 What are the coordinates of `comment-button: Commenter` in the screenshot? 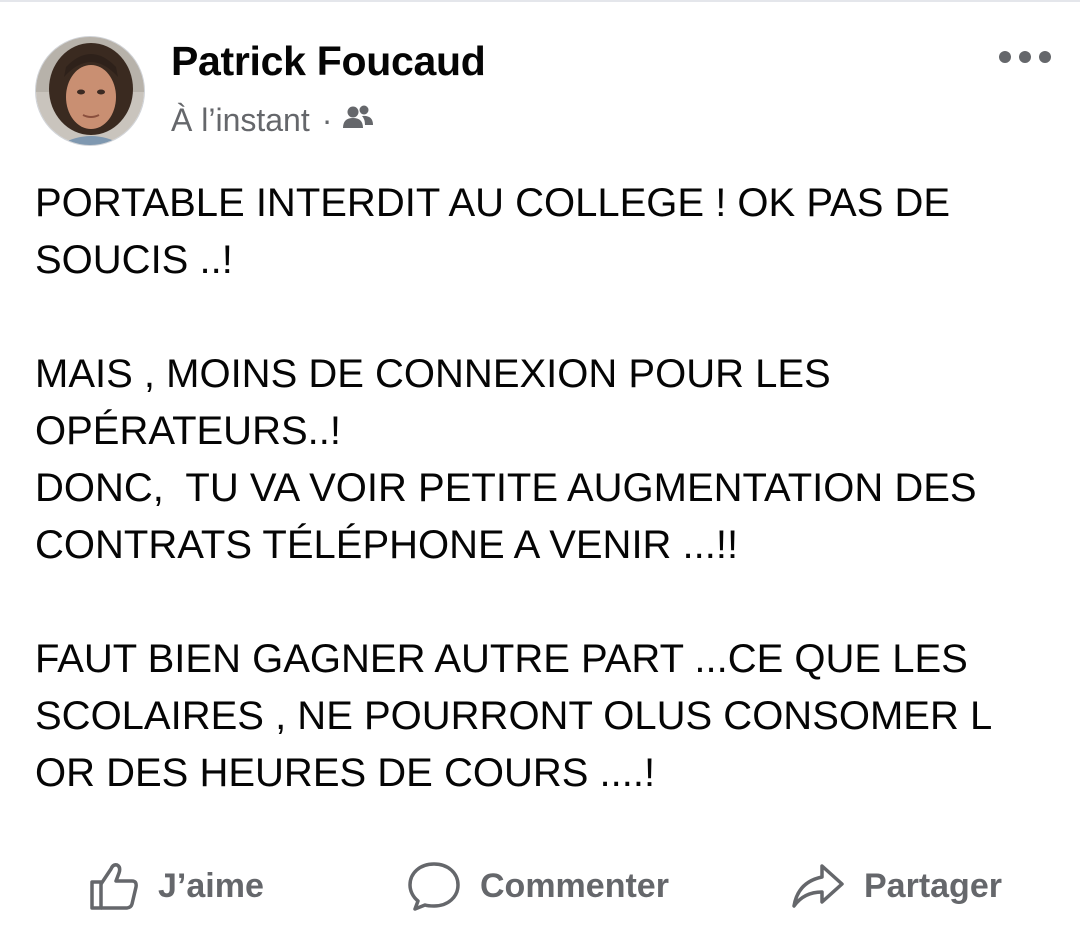 It's located at (537, 886).